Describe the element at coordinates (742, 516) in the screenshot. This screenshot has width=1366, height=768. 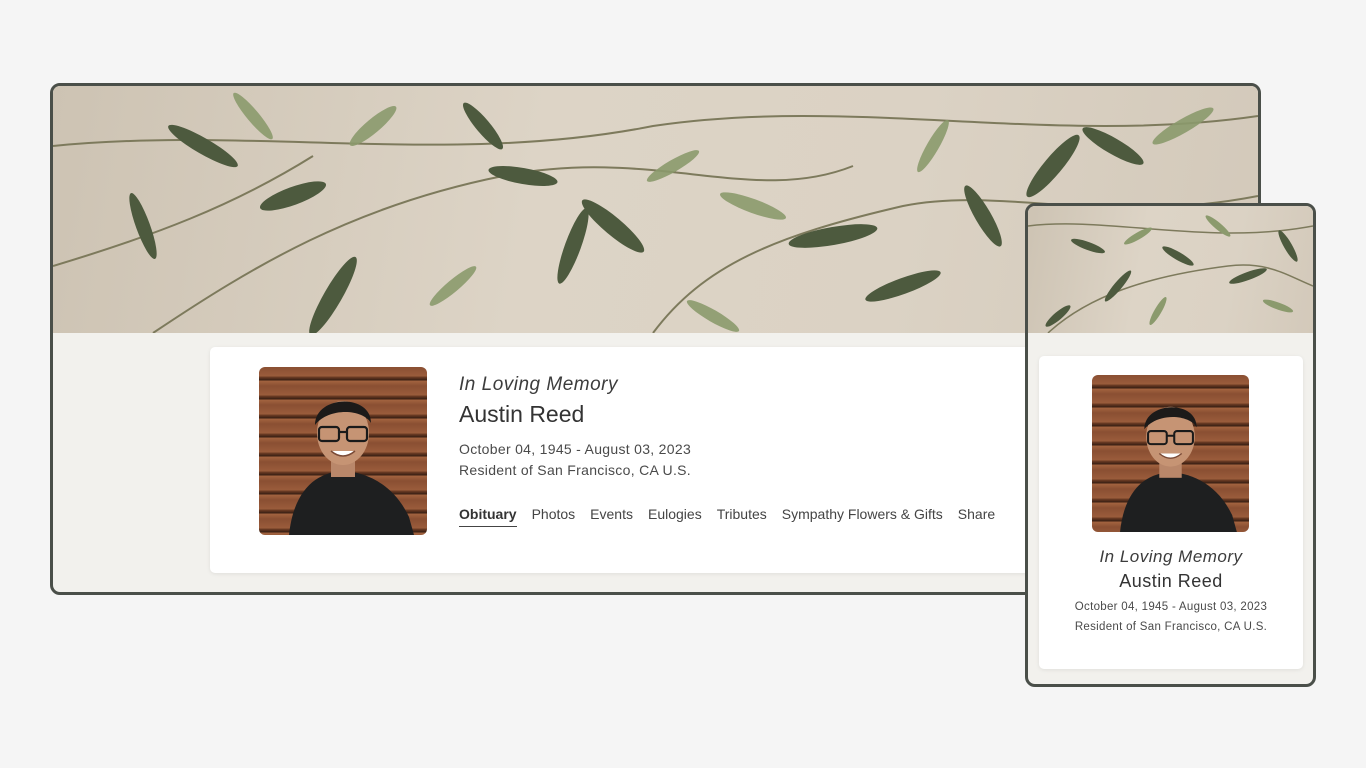
I see `tab-tributes: Tributes` at that location.